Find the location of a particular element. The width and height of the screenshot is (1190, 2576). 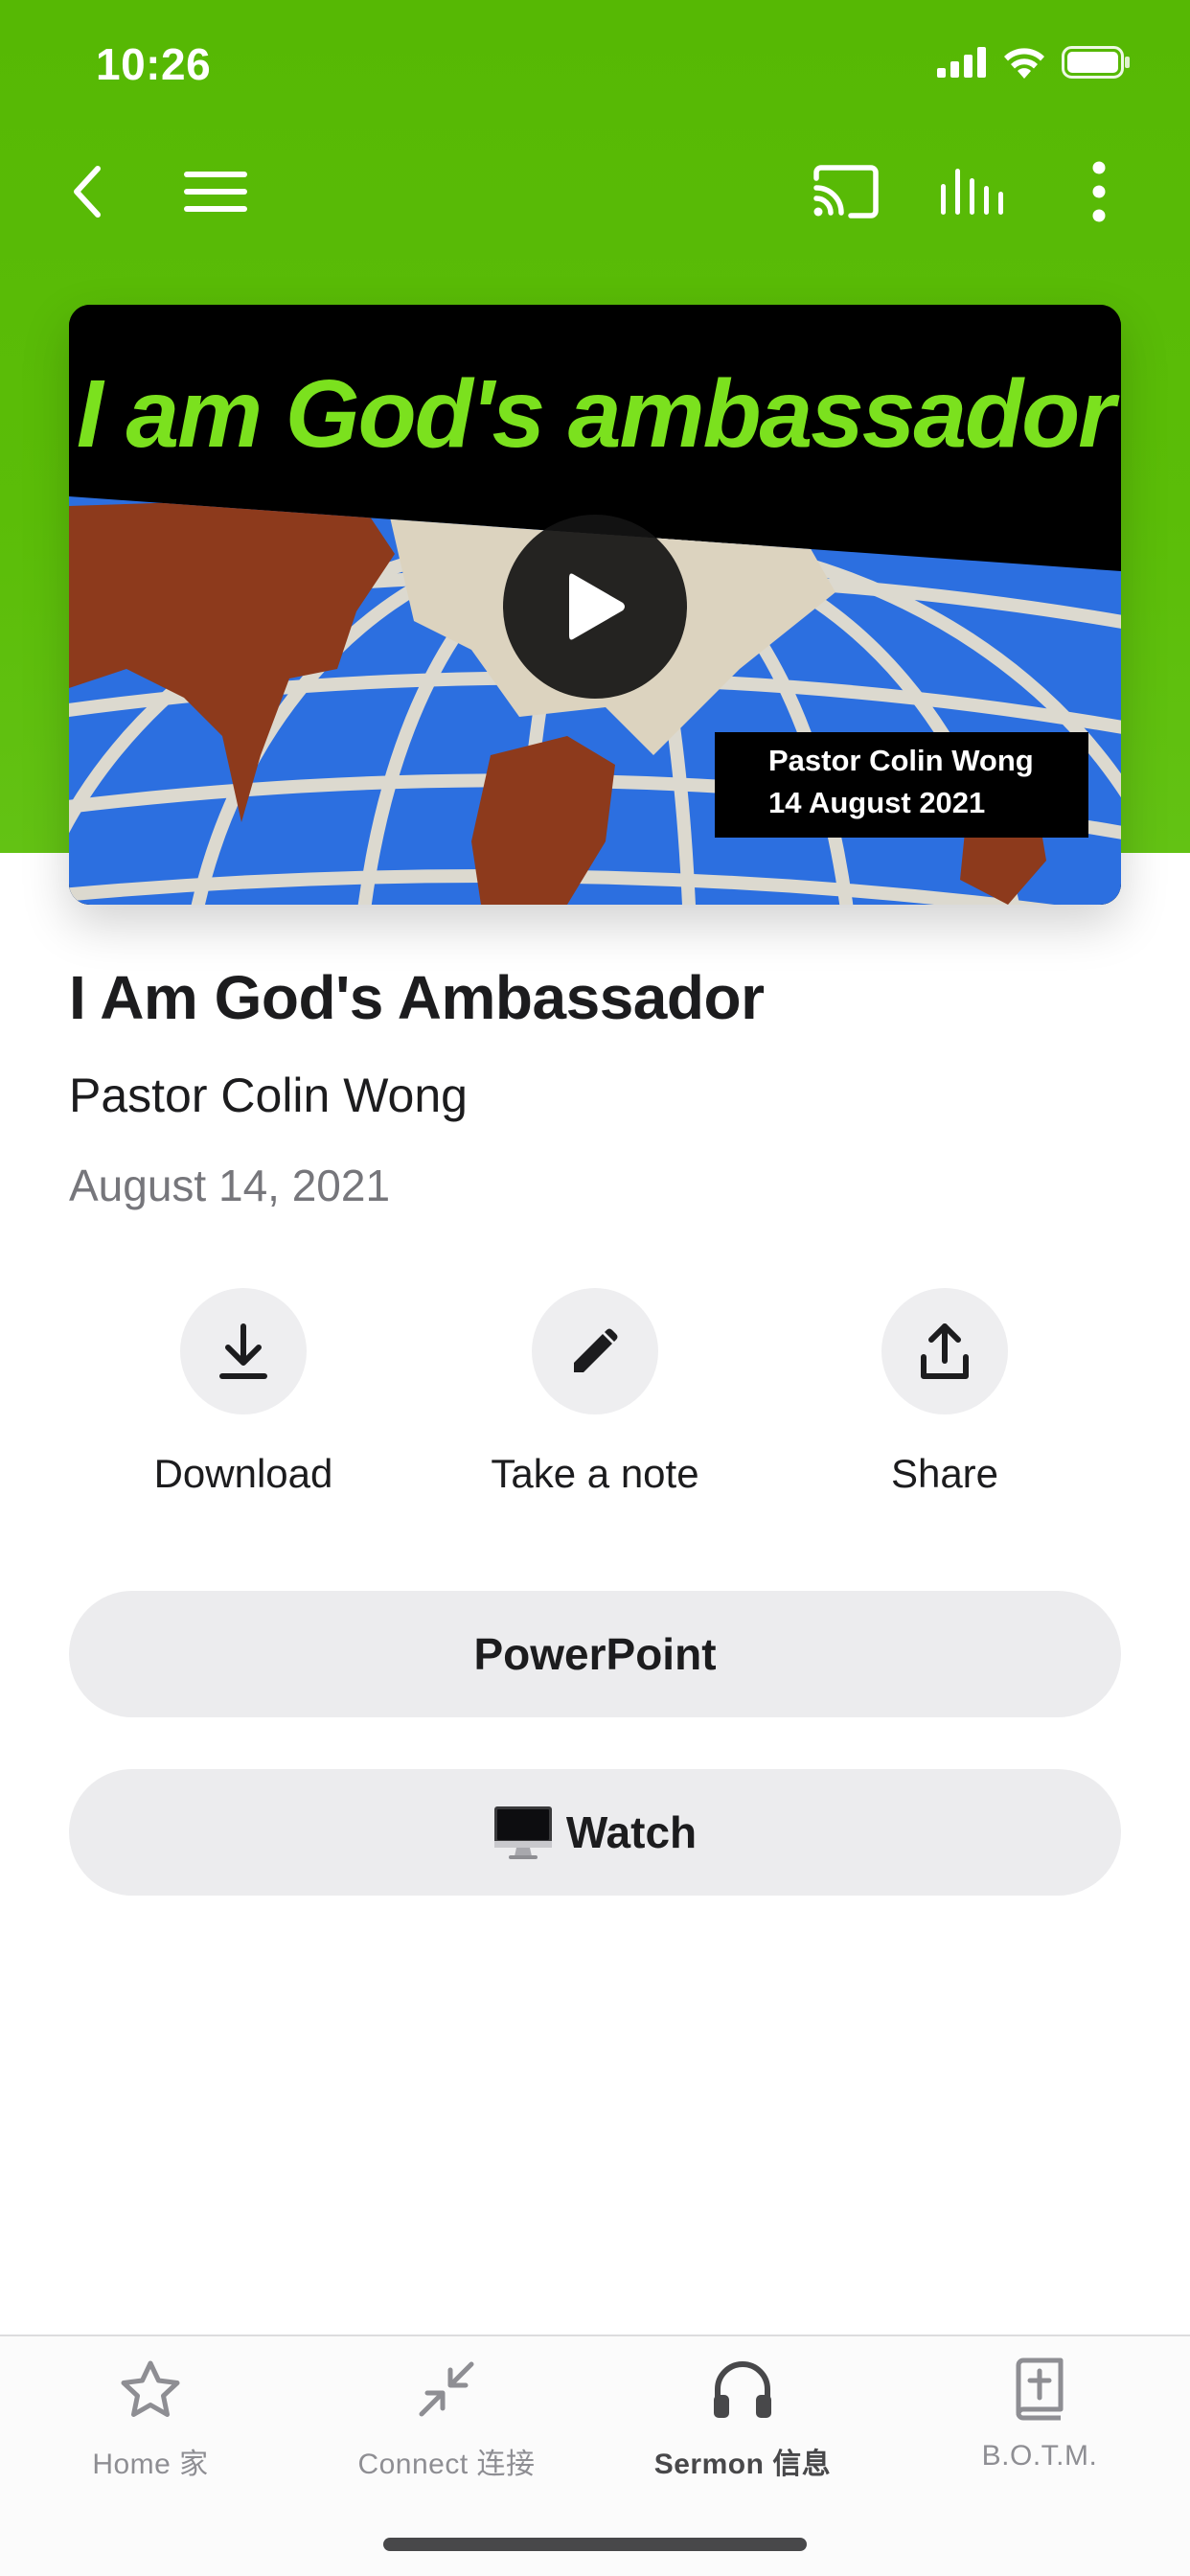

powerpoint-button: PowerPoint is located at coordinates (595, 1654).